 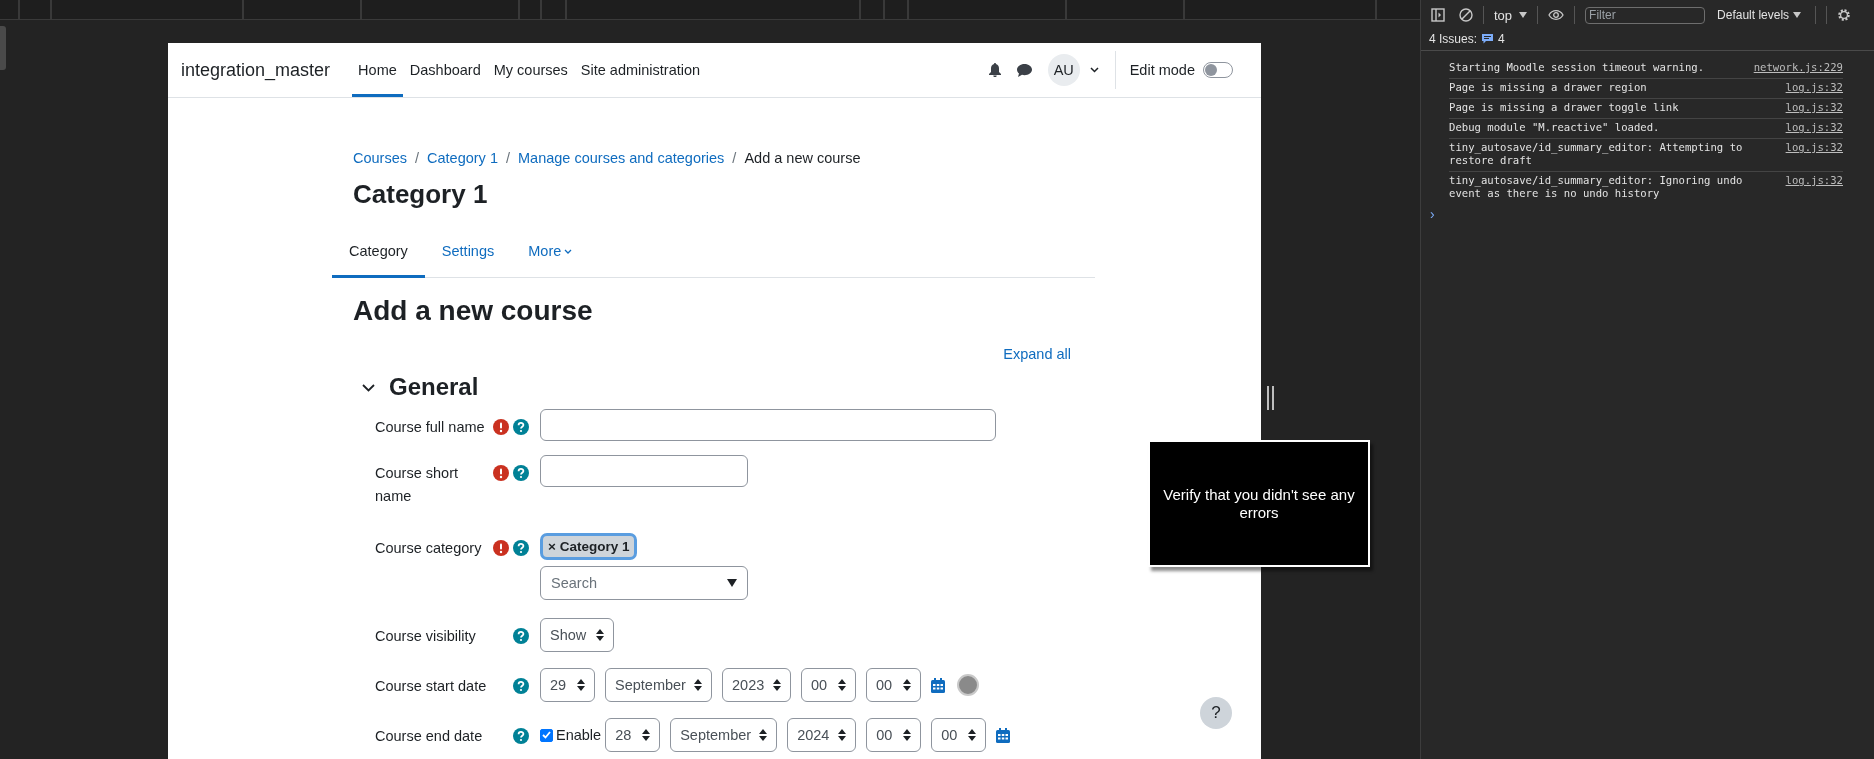 What do you see at coordinates (426, 636) in the screenshot?
I see `field-label: Course visibility` at bounding box center [426, 636].